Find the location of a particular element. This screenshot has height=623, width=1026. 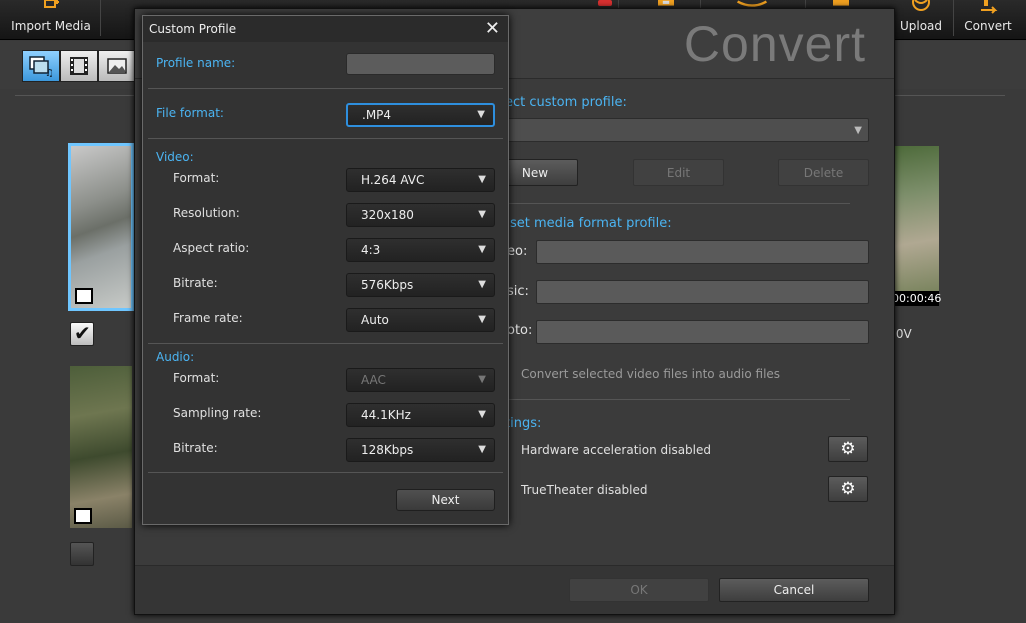

upload-label: Upload is located at coordinates (921, 26).